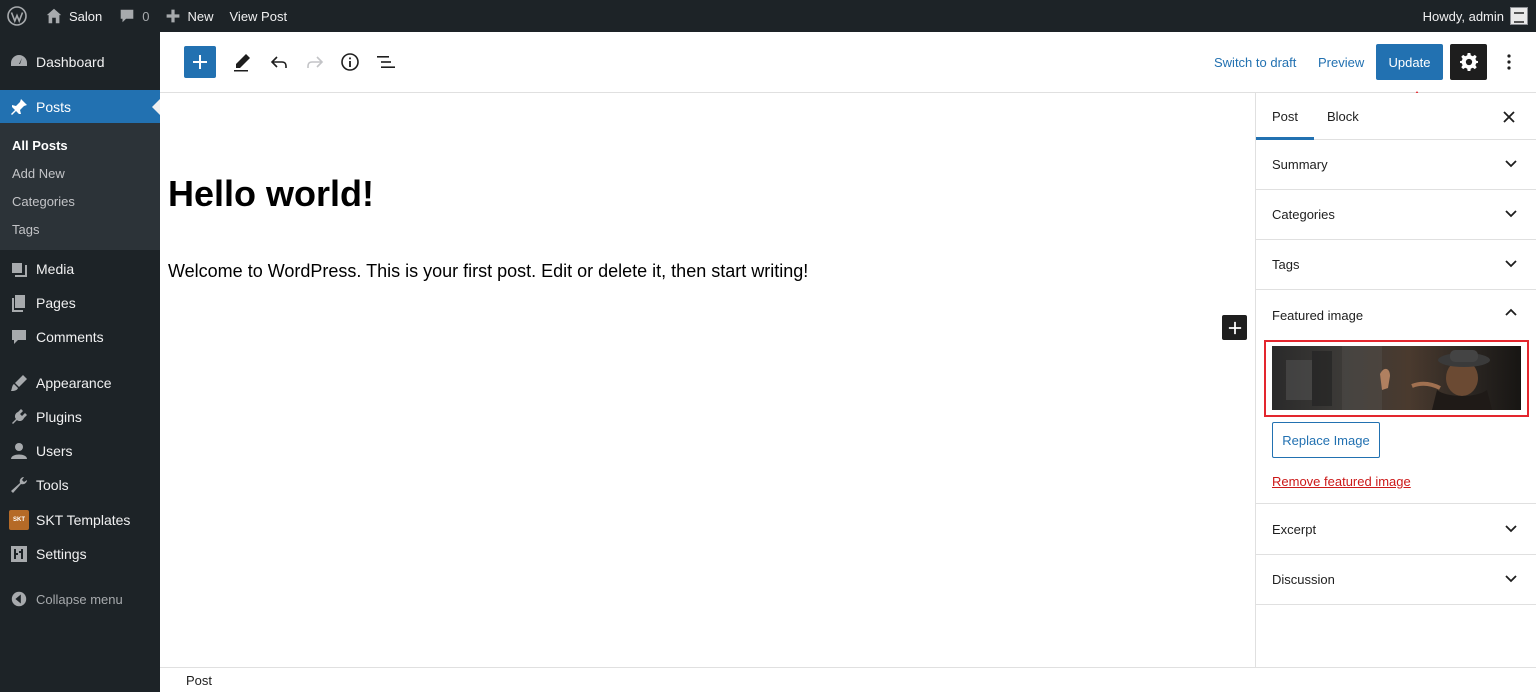 The width and height of the screenshot is (1536, 692). What do you see at coordinates (19, 417) in the screenshot?
I see `plugin-icon` at bounding box center [19, 417].